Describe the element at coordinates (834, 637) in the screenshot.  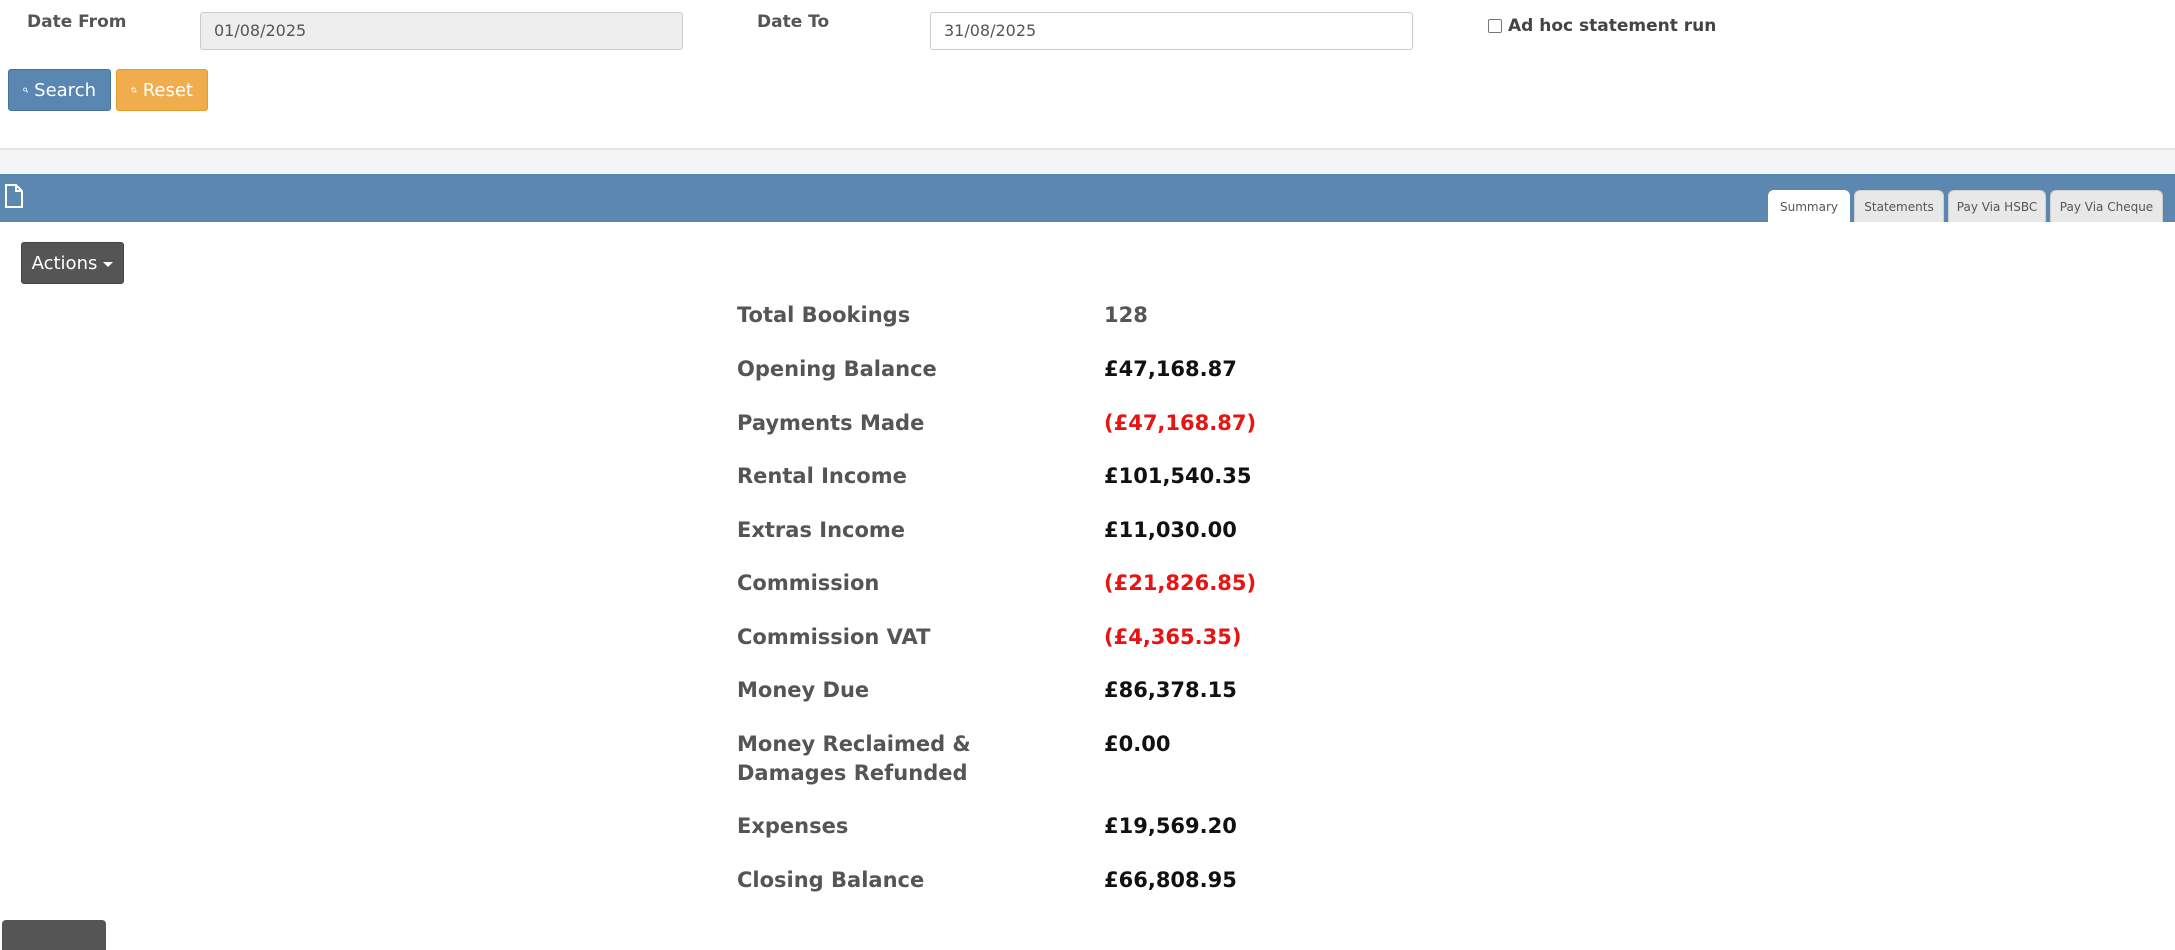
I see `summary-label: Commission VAT` at that location.